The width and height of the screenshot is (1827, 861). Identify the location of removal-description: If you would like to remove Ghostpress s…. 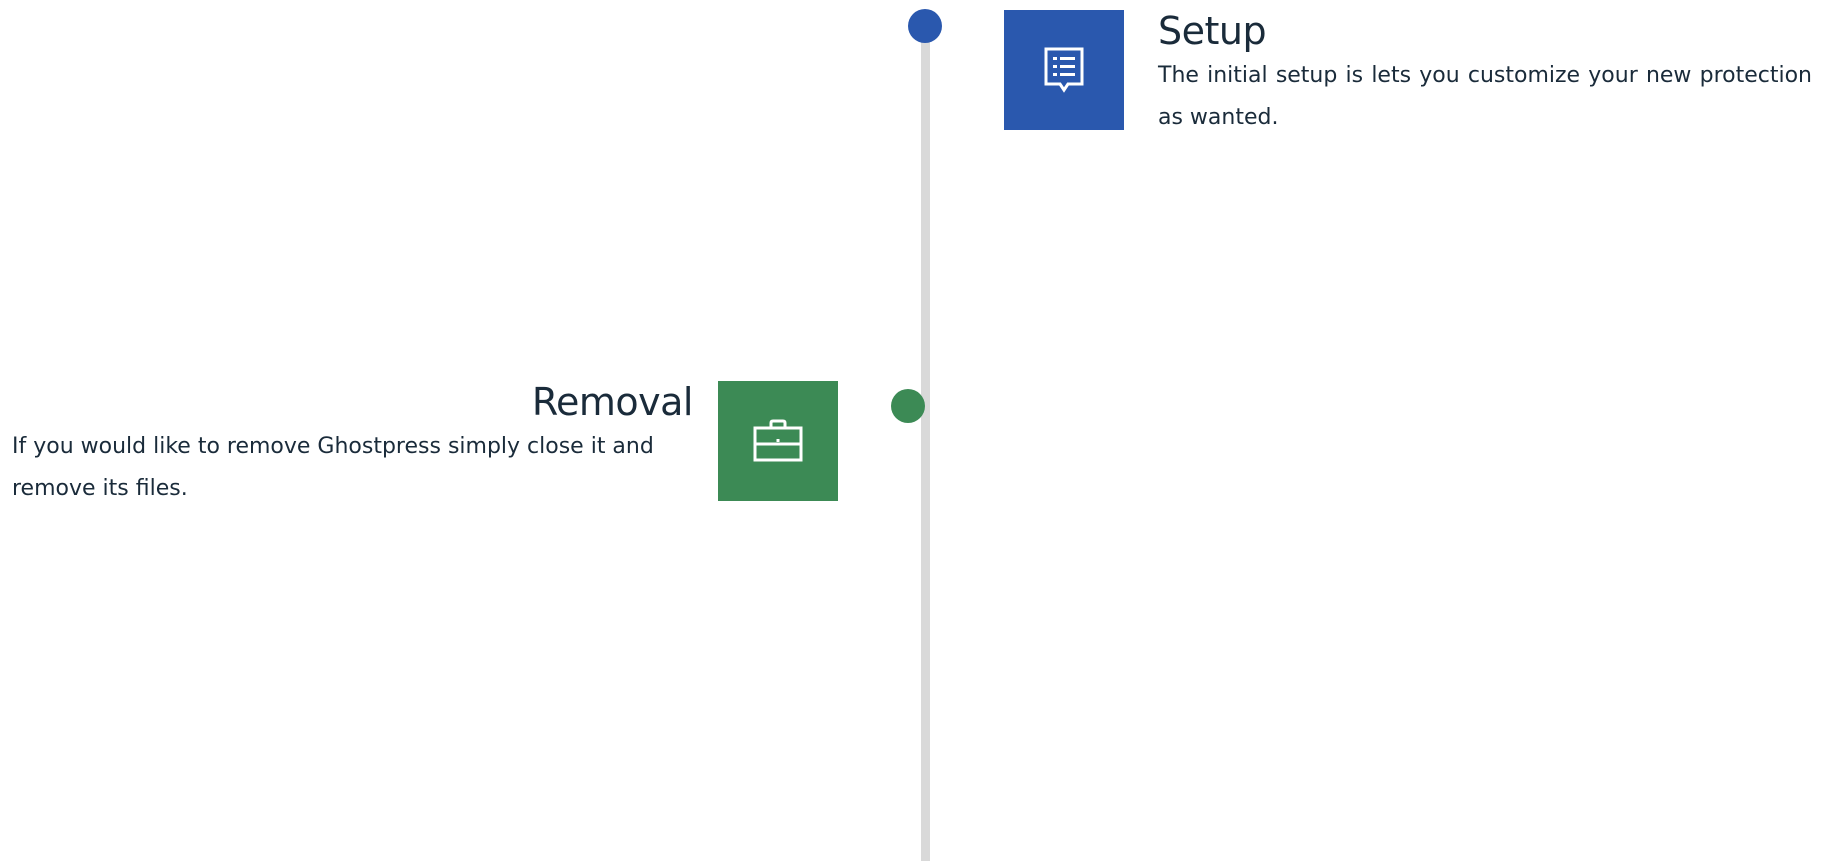
(333, 467).